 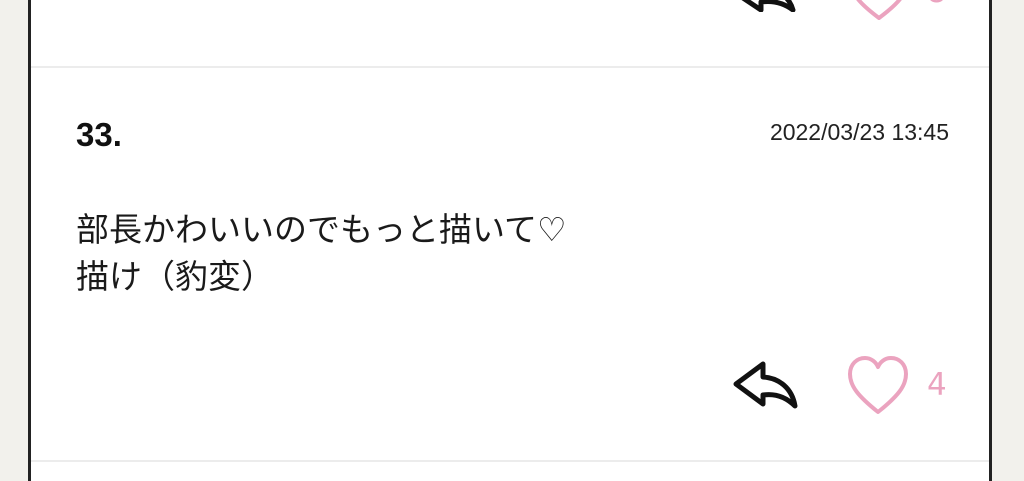 I want to click on post-timestamp: 2022/03/23 13:45, so click(x=859, y=132).